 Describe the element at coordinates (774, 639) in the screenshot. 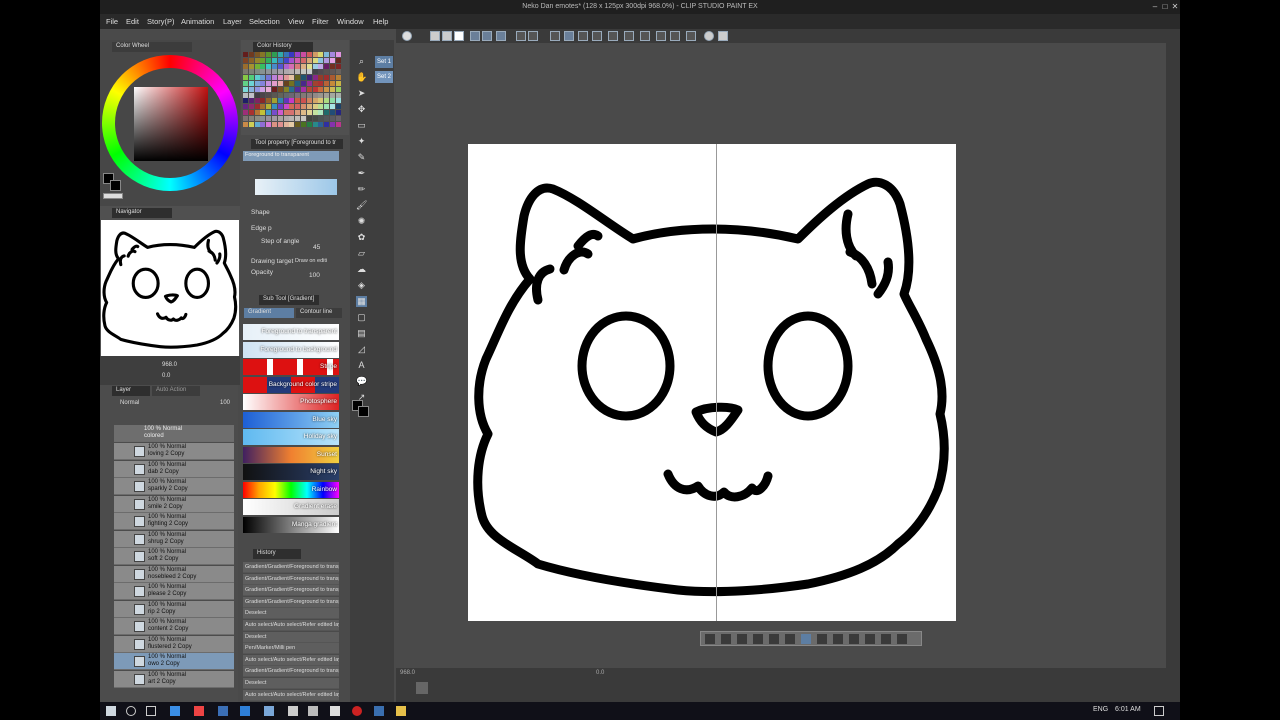

I see `launcher-expand-icon` at that location.